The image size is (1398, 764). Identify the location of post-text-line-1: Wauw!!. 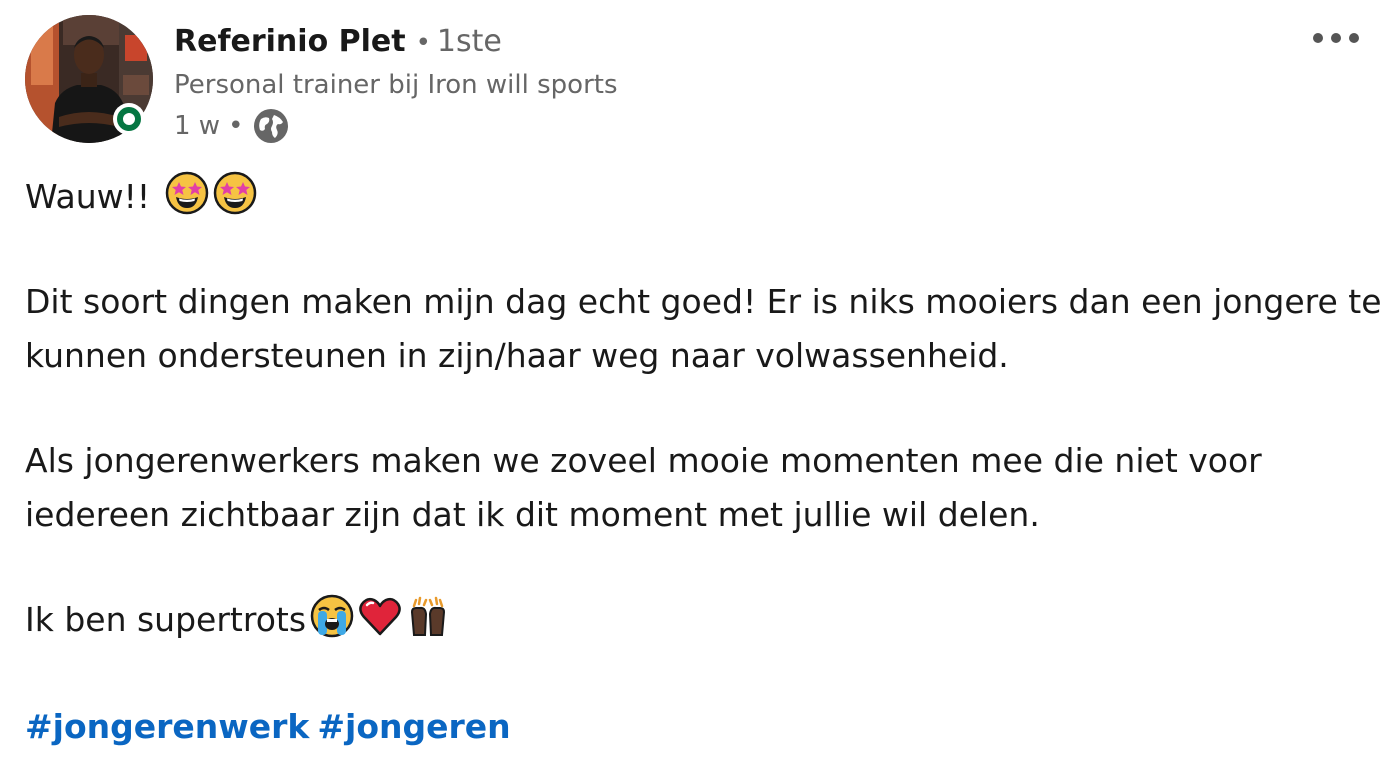
(88, 196).